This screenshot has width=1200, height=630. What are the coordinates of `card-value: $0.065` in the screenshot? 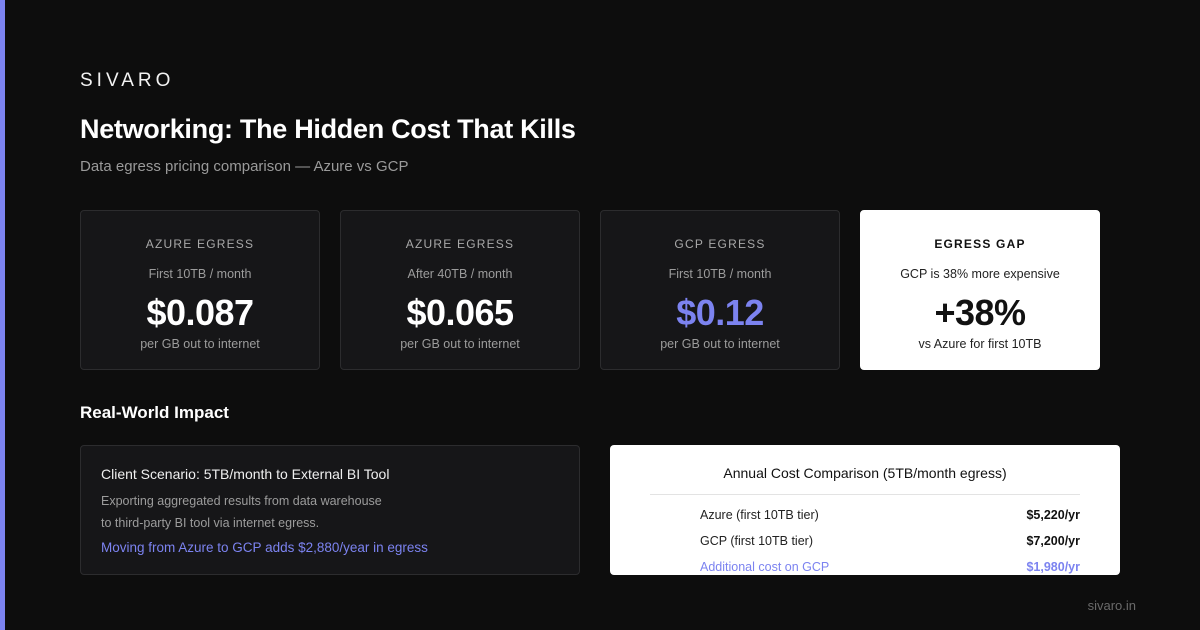 It's located at (460, 312).